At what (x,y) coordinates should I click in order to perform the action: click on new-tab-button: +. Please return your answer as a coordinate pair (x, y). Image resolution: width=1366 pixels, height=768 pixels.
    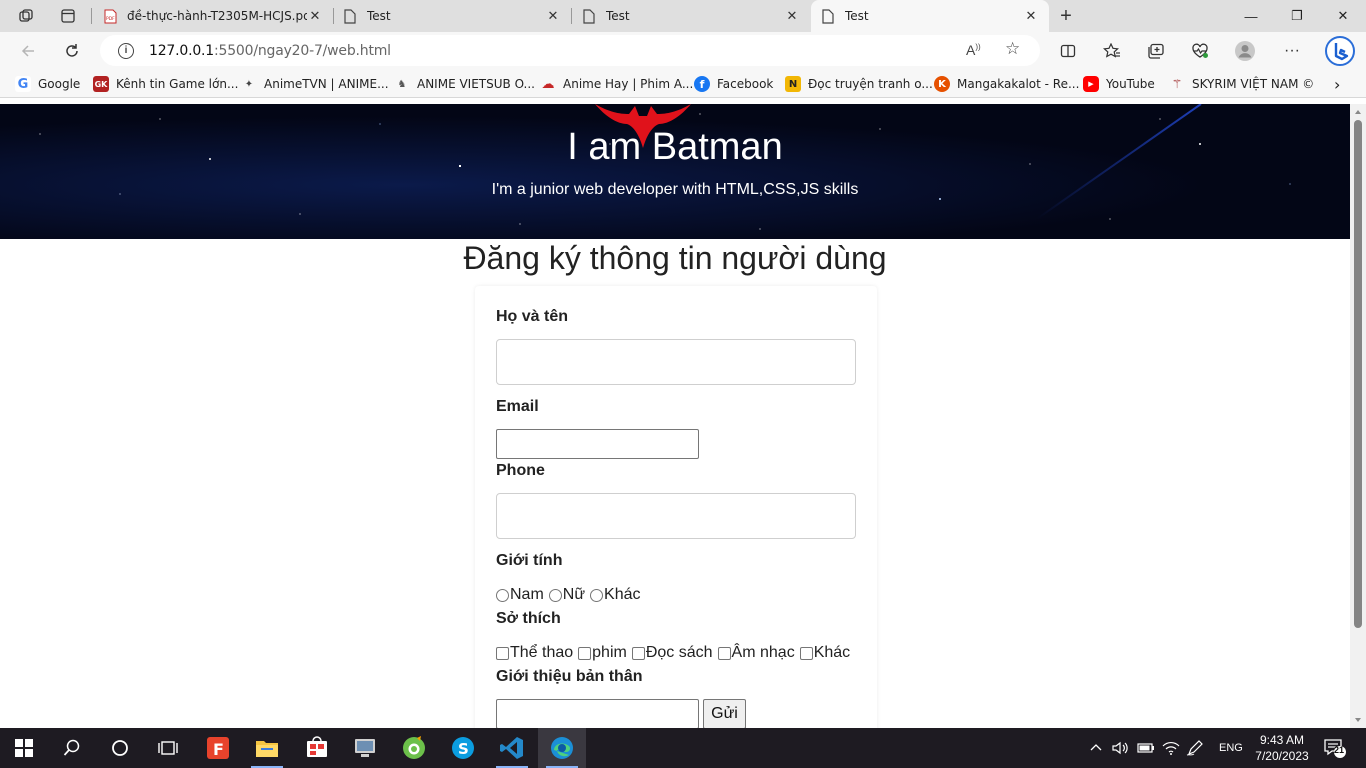
    Looking at the image, I should click on (1066, 16).